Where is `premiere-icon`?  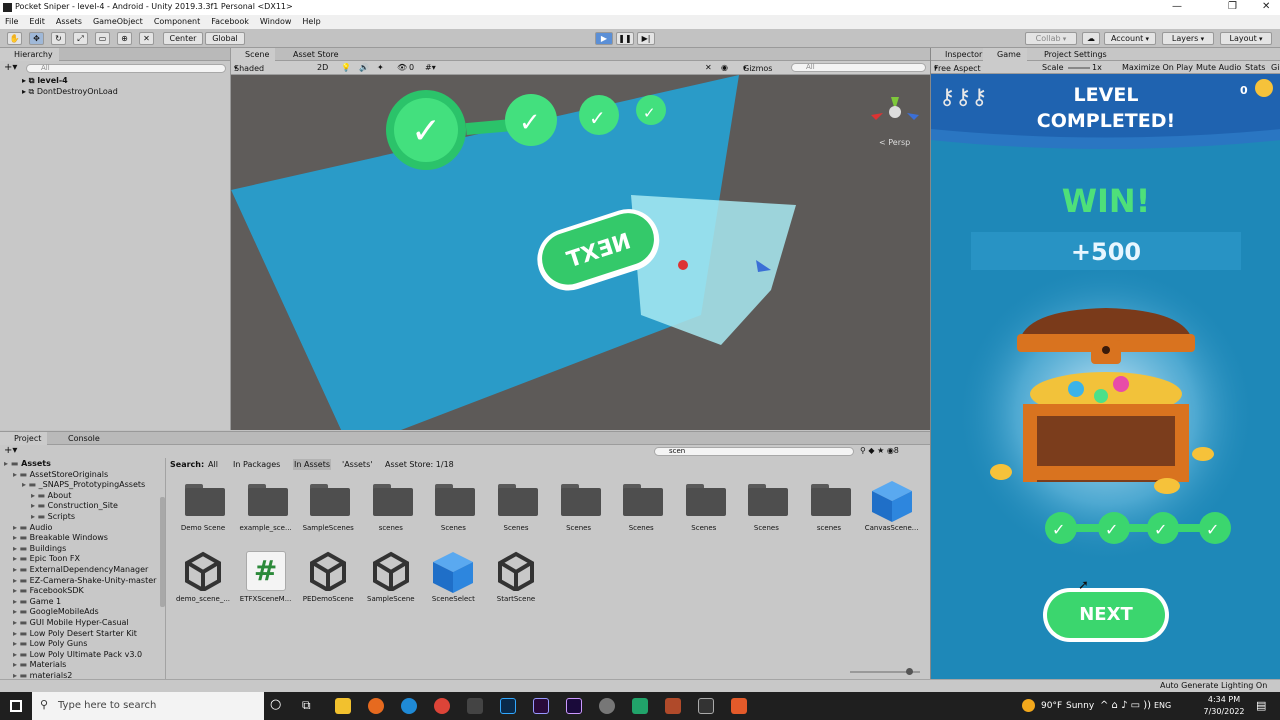 premiere-icon is located at coordinates (541, 706).